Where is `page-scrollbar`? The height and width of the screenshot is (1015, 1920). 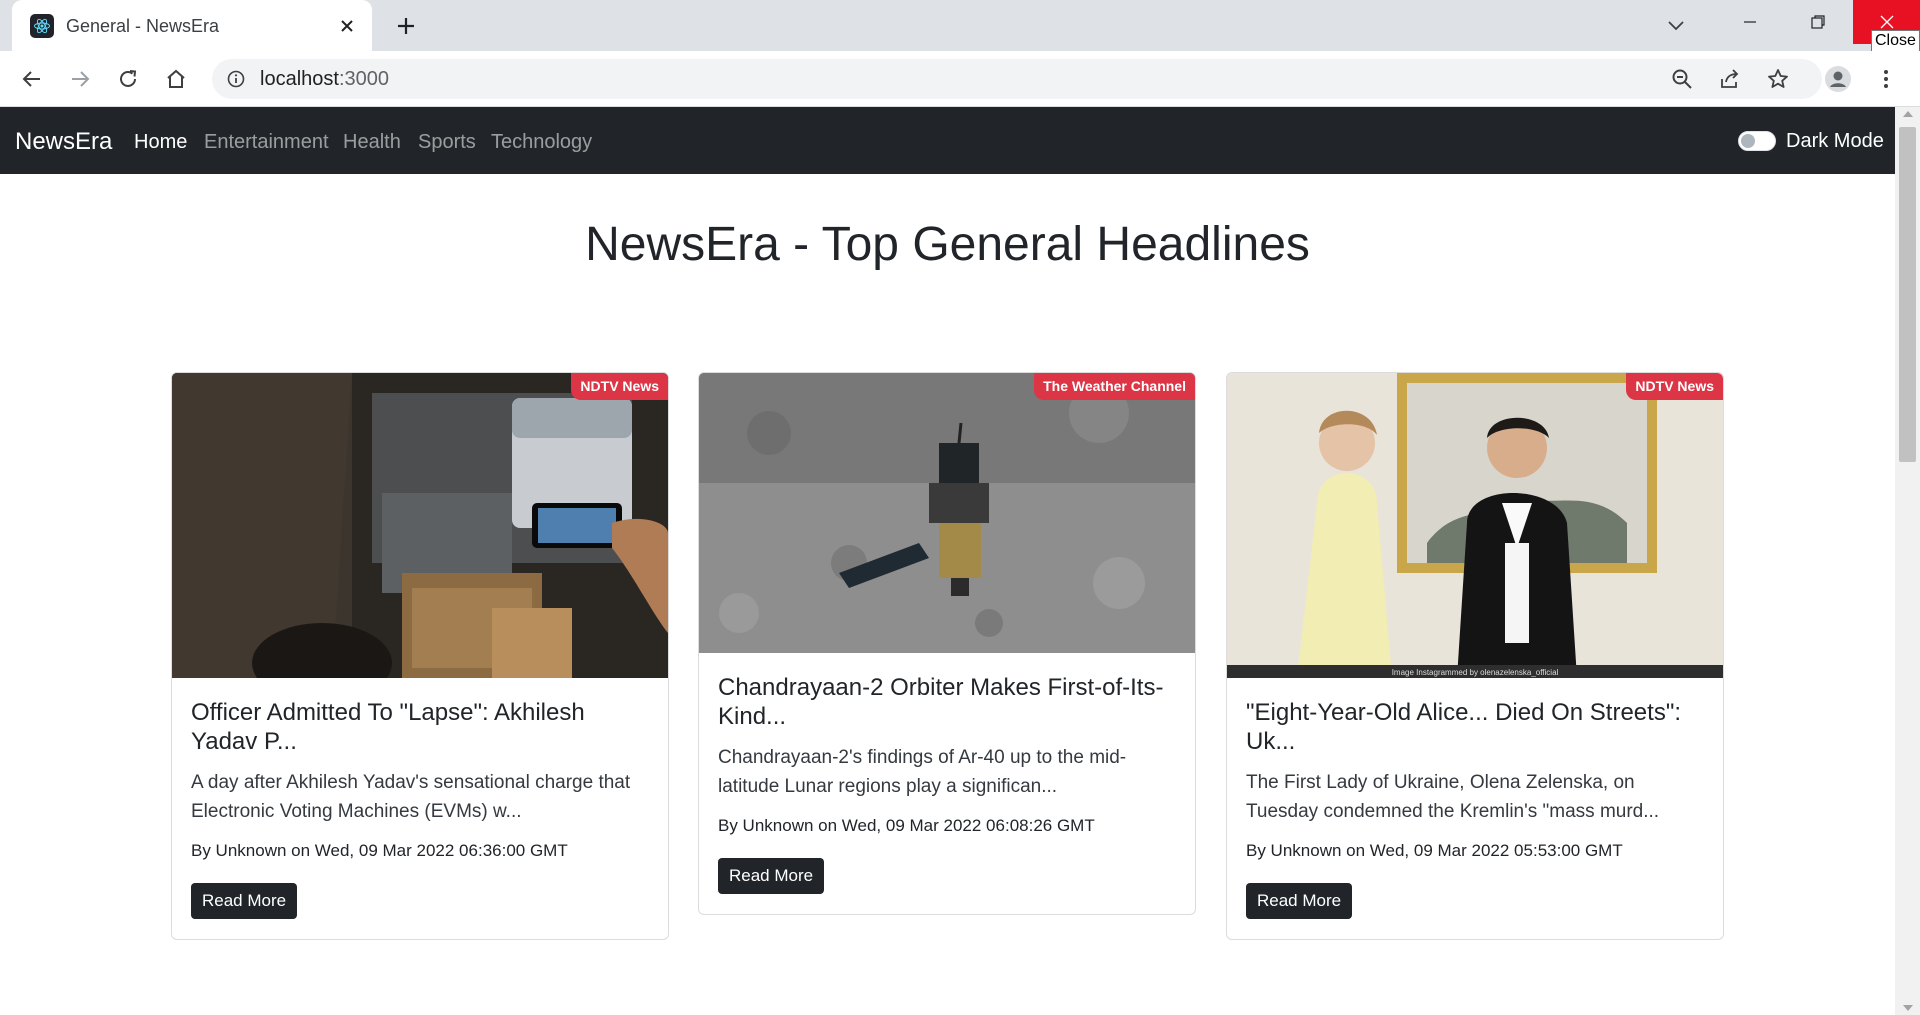
page-scrollbar is located at coordinates (1907, 561).